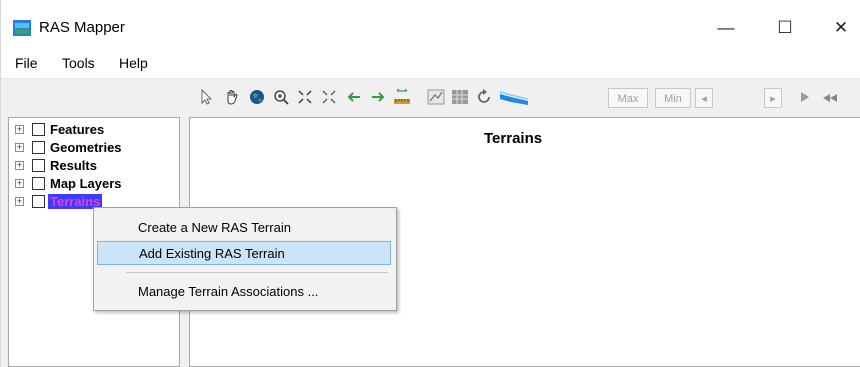  Describe the element at coordinates (378, 97) in the screenshot. I see `forward-arrow-icon` at that location.